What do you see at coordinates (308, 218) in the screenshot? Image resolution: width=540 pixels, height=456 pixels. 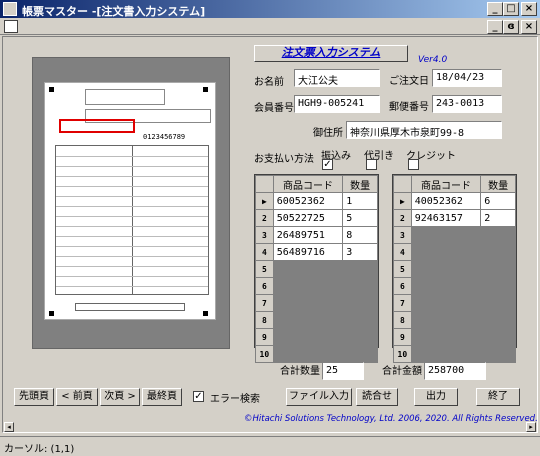 I see `product-code-cell: 50522725` at bounding box center [308, 218].